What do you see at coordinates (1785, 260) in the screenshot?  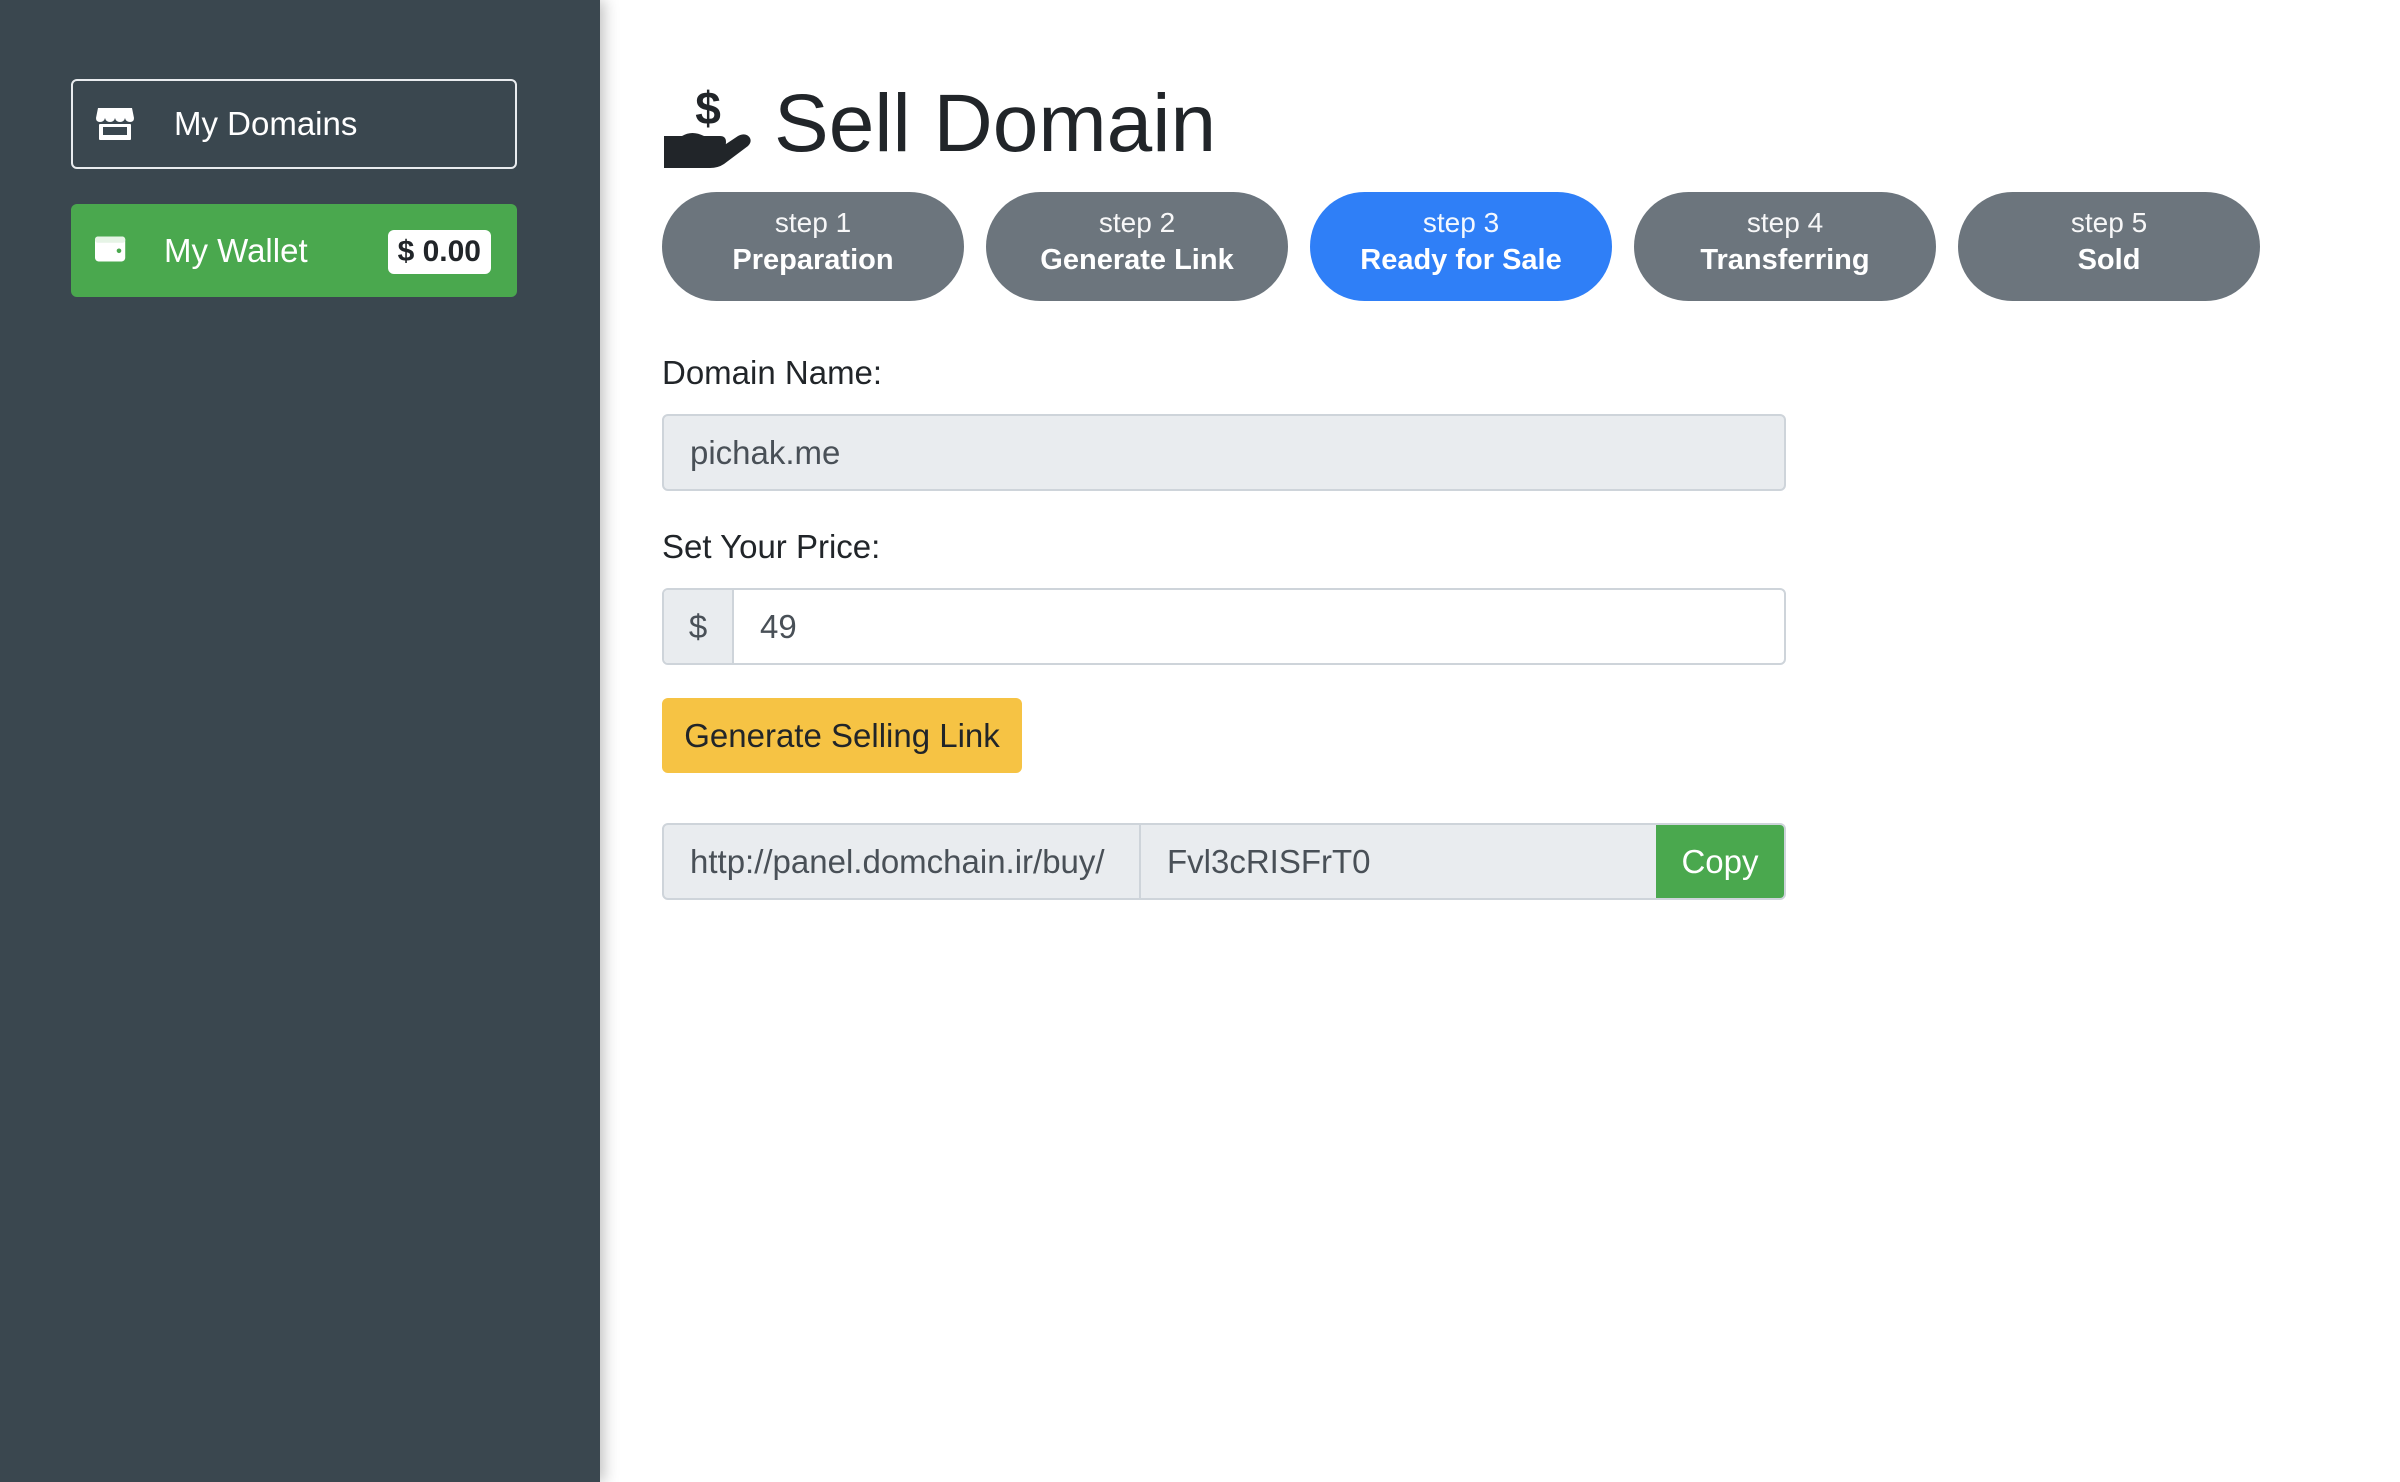 I see `step-4-name: Transferring` at bounding box center [1785, 260].